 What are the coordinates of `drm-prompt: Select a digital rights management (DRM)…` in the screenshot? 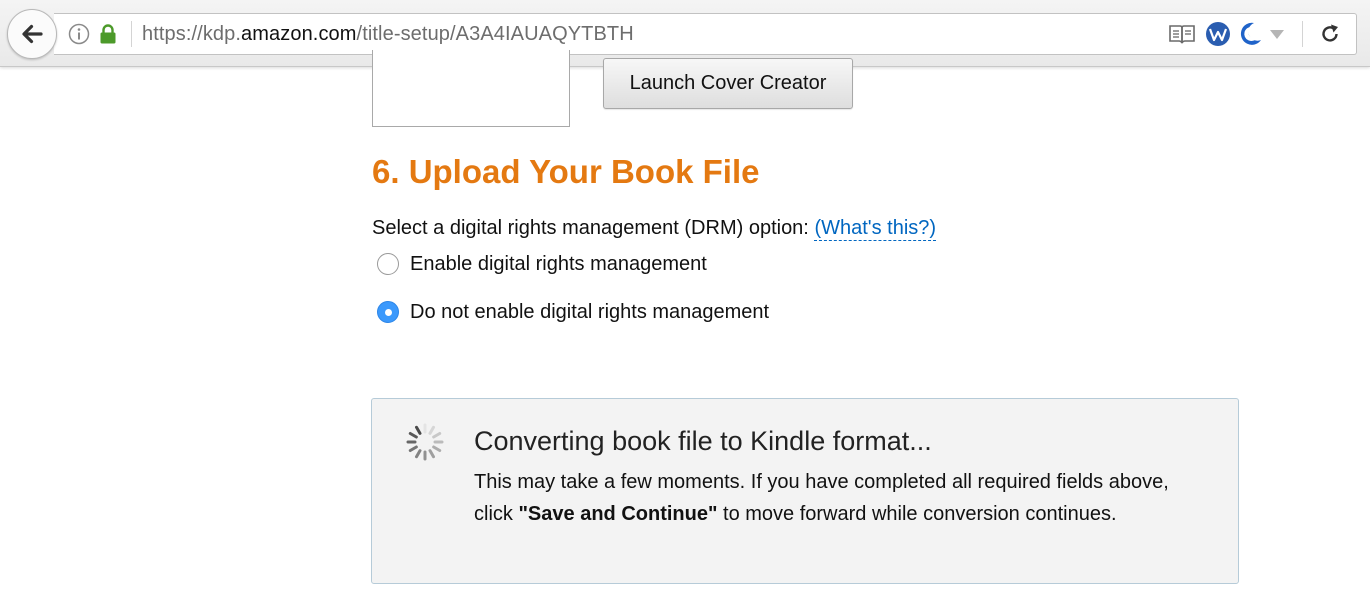 It's located at (654, 228).